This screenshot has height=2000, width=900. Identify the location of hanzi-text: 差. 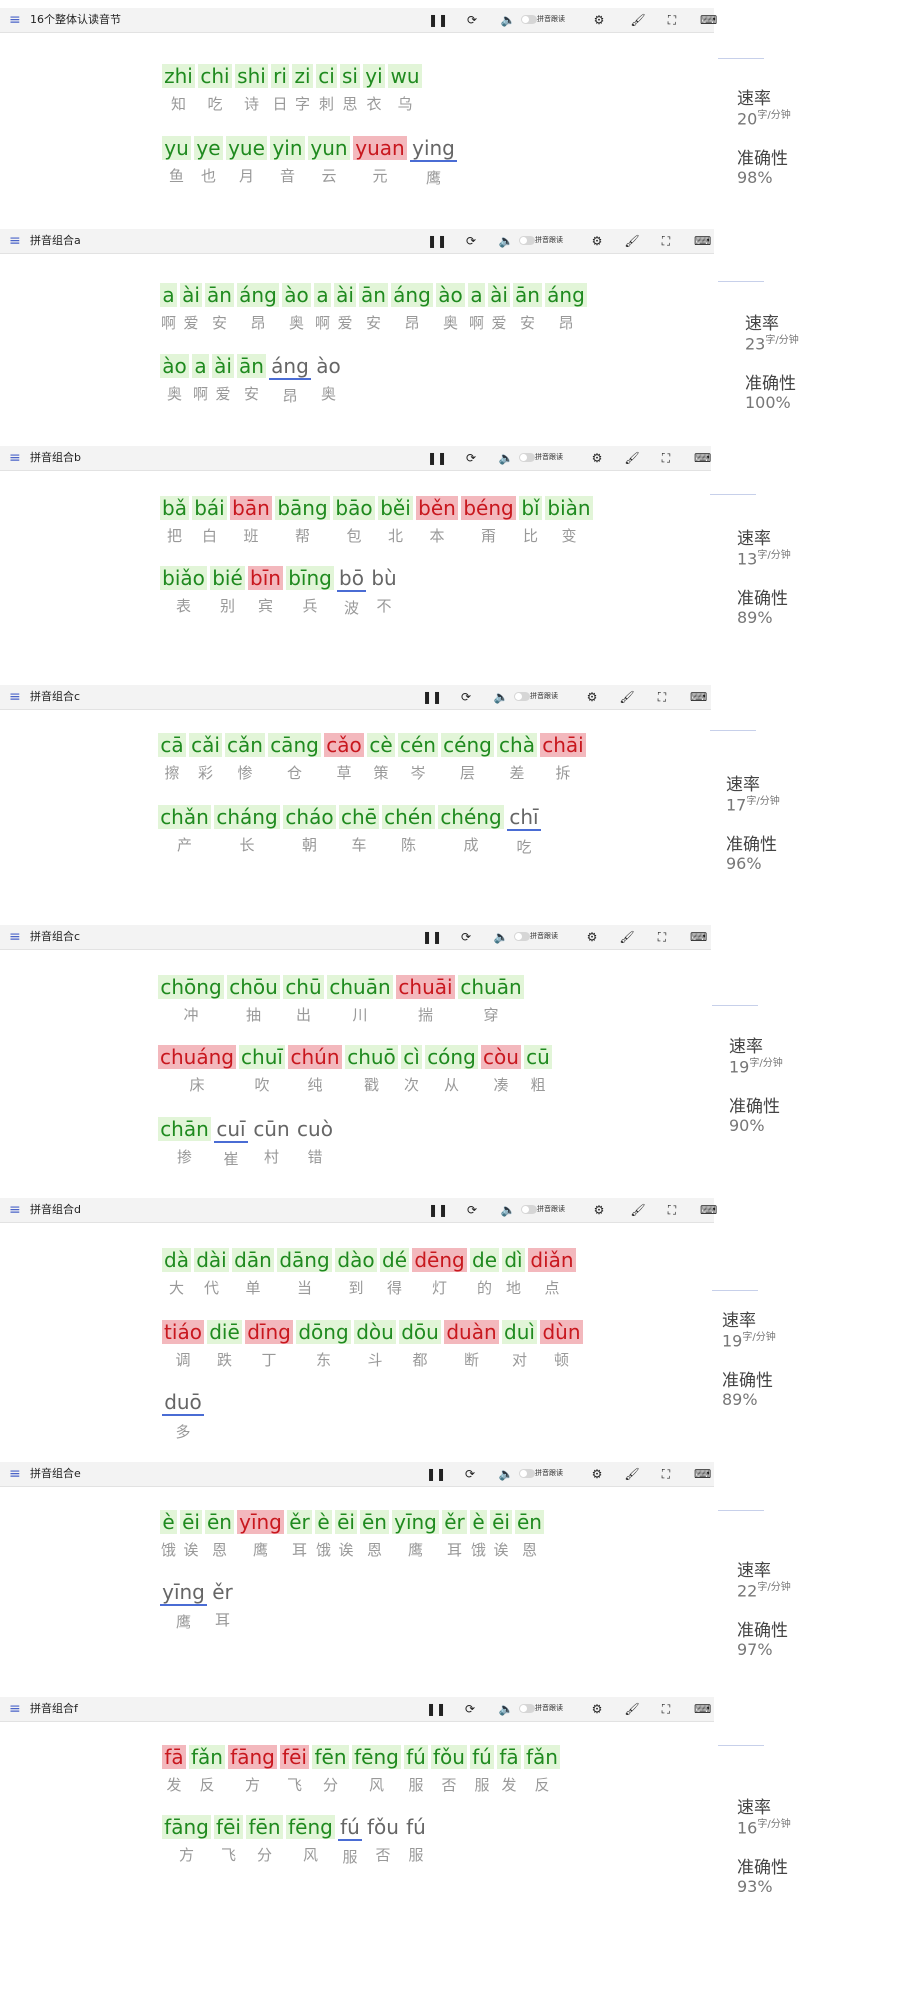
(517, 773).